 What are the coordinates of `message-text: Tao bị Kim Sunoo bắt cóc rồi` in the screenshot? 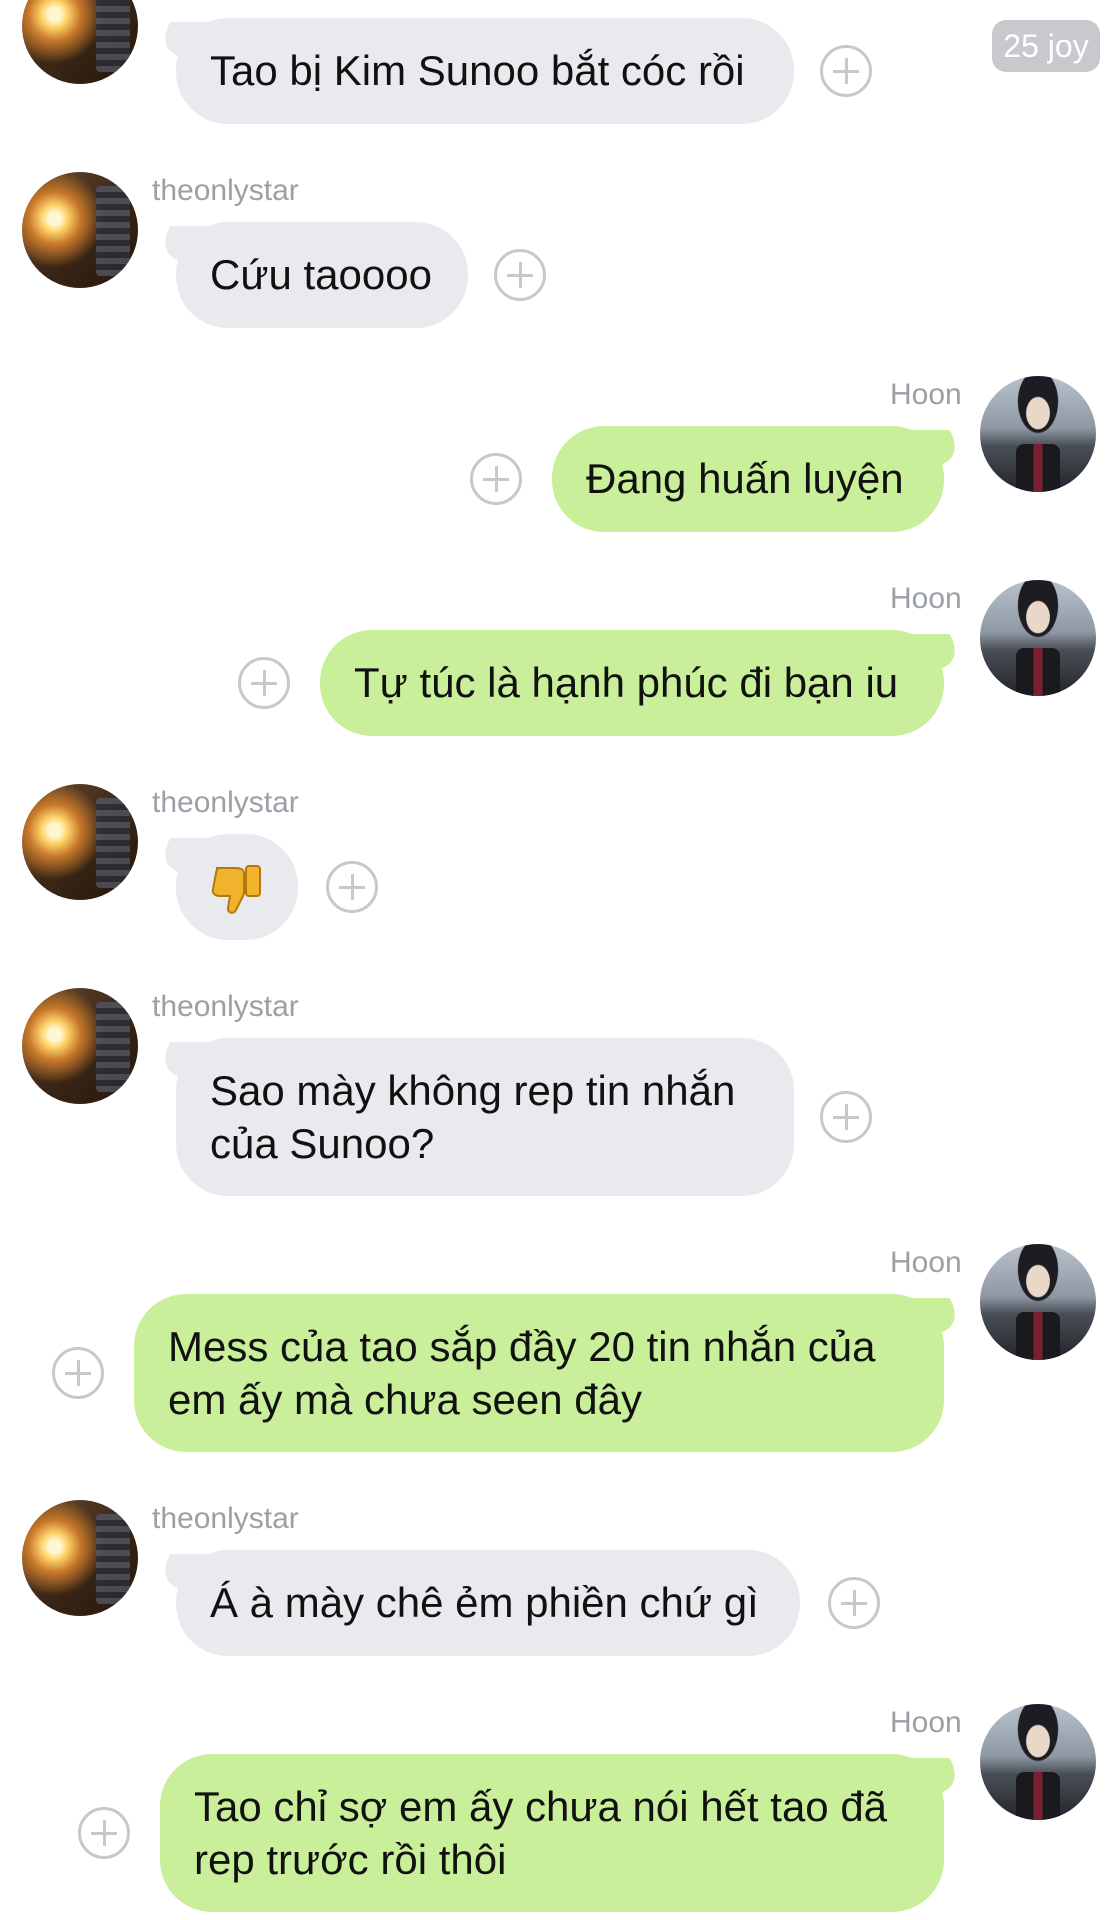 It's located at (477, 70).